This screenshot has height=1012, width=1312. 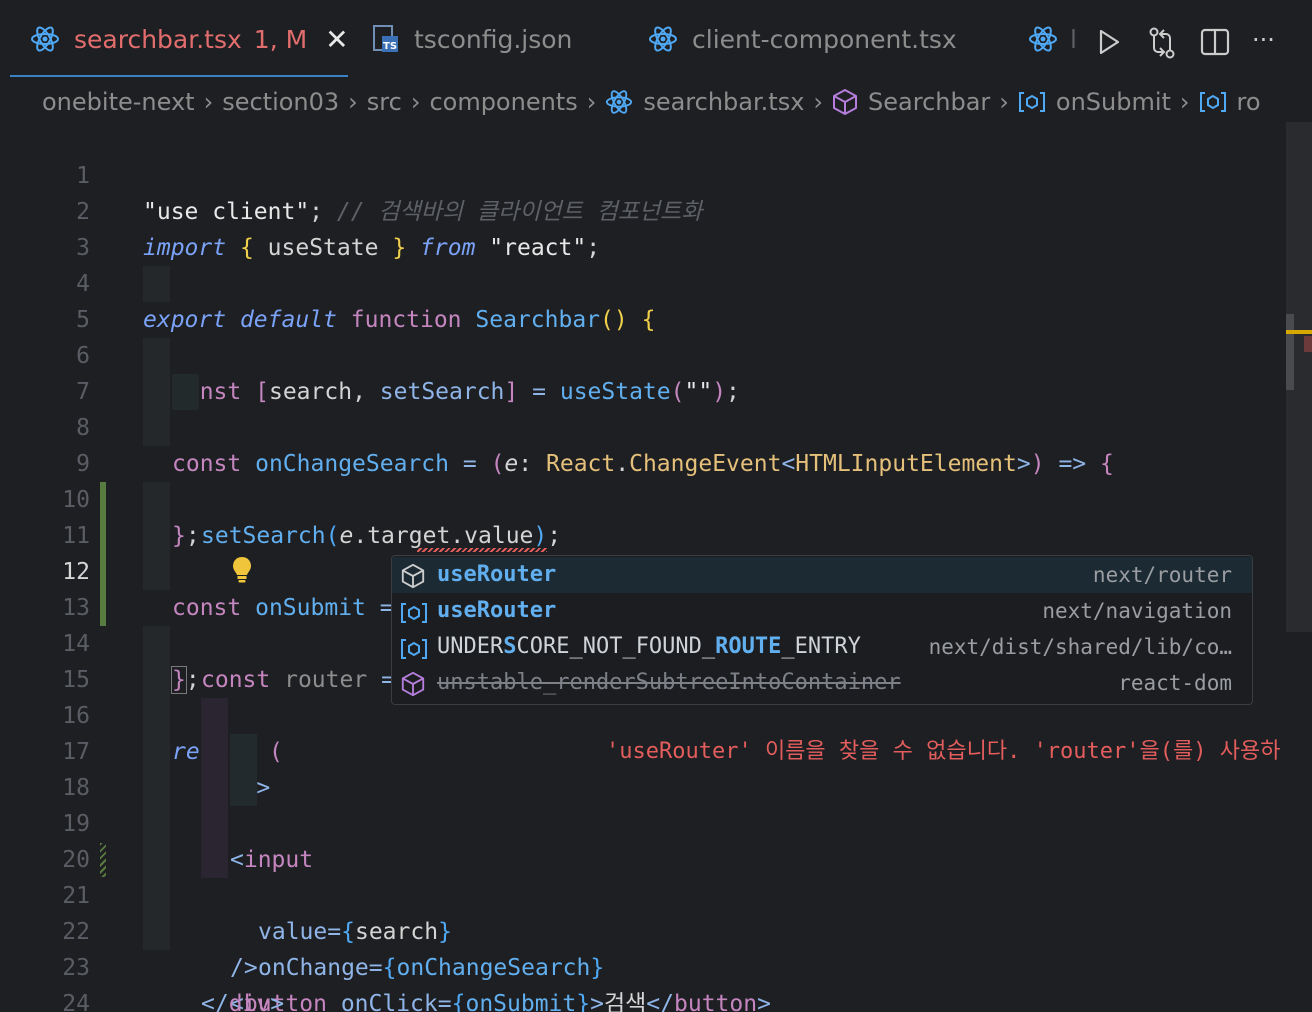 I want to click on code-line: 9 };, so click(x=642, y=479).